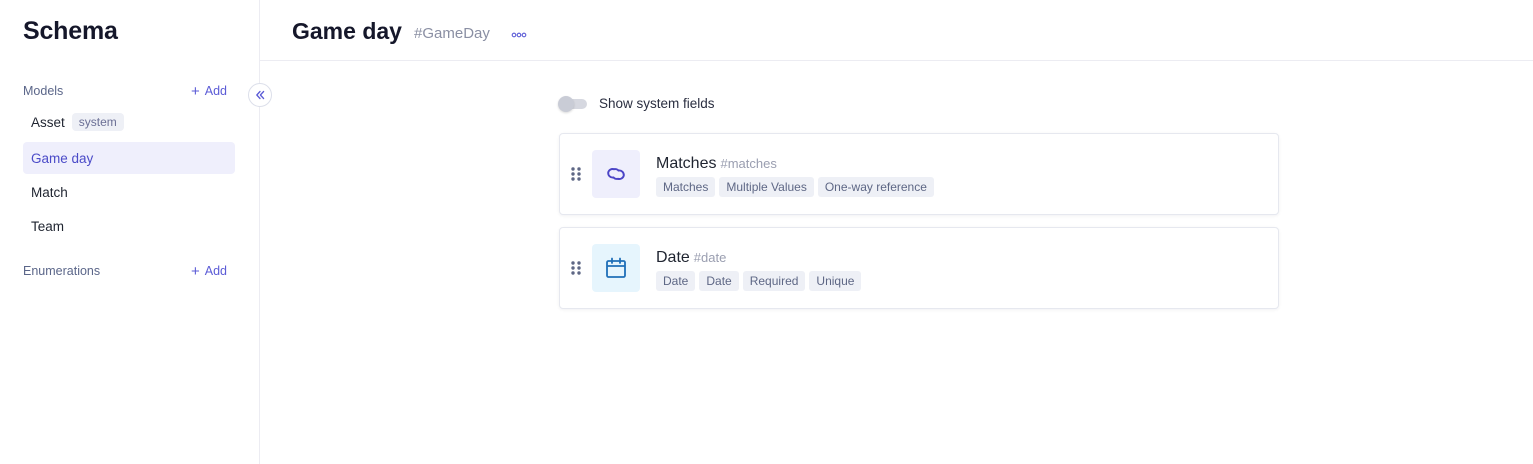  I want to click on sidebar-item-label: Match, so click(49, 192).